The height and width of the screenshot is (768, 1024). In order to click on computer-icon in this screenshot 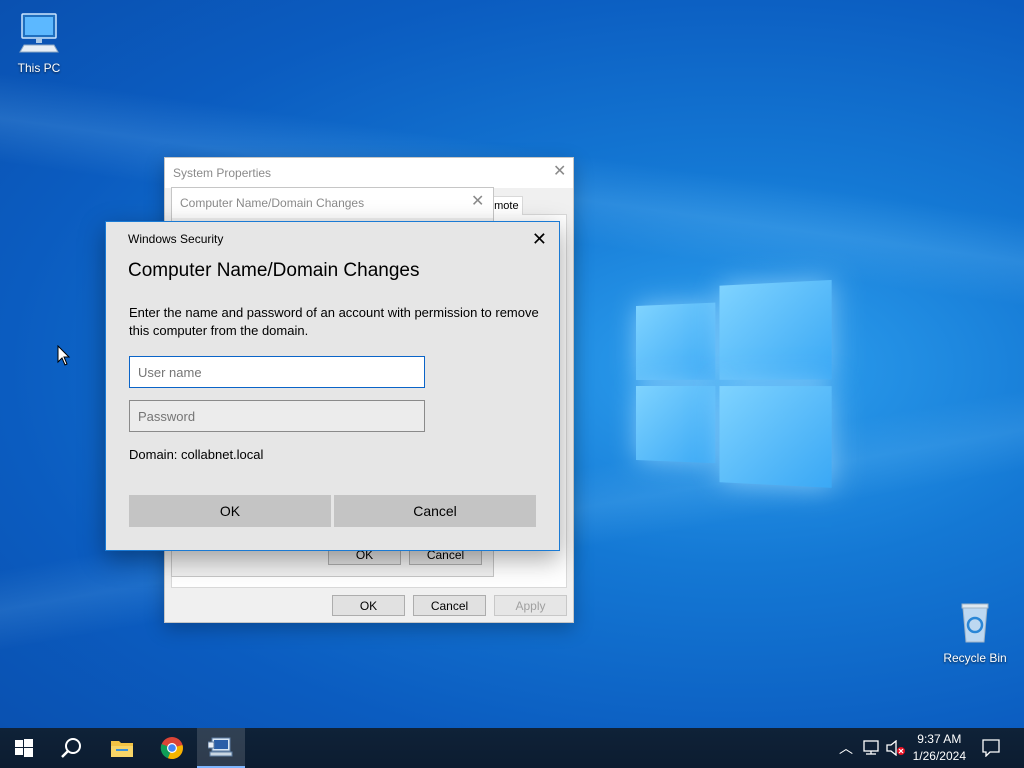, I will do `click(39, 33)`.